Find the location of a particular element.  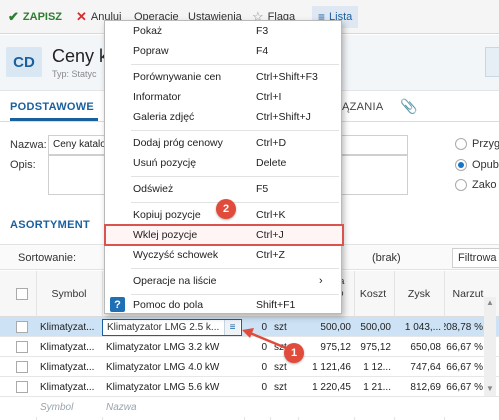

menu-item-compare-prices: Porównywanie cen Ctrl+Shift+F3 is located at coordinates (224, 77).